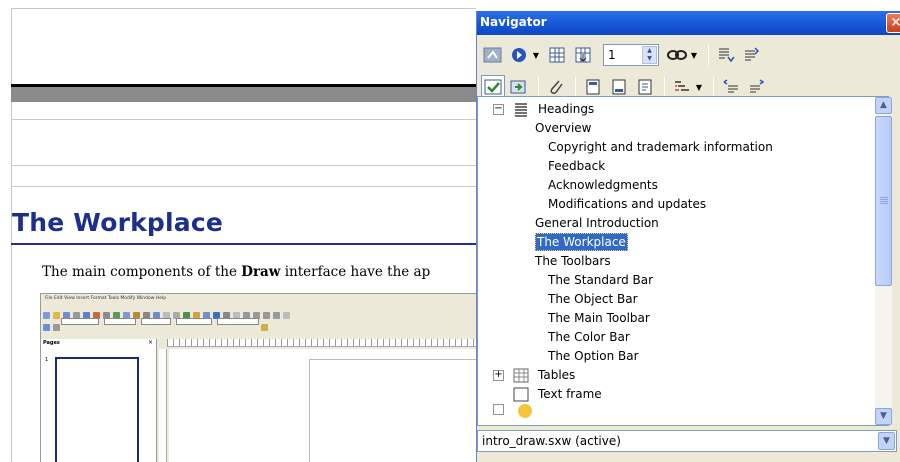 This screenshot has height=462, width=900. What do you see at coordinates (599, 318) in the screenshot?
I see `tree-item: The Main Toolbar` at bounding box center [599, 318].